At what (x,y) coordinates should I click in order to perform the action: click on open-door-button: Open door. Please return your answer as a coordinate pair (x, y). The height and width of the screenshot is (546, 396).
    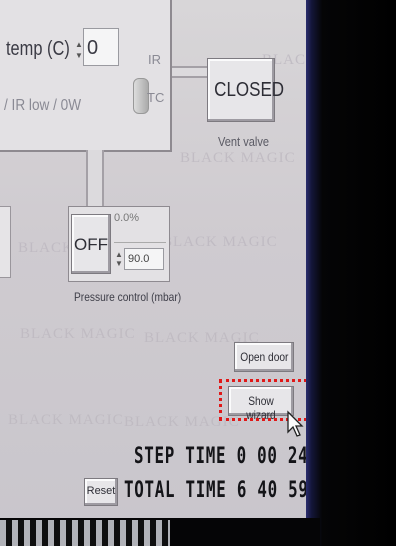
    Looking at the image, I should click on (264, 357).